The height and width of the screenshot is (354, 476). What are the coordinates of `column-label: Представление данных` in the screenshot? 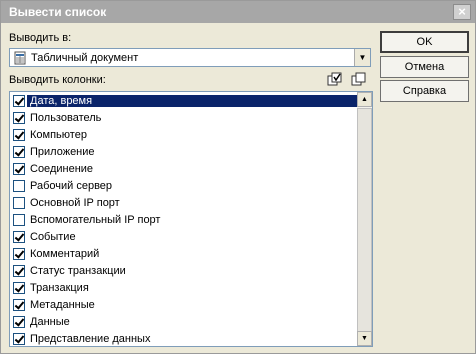 It's located at (90, 338).